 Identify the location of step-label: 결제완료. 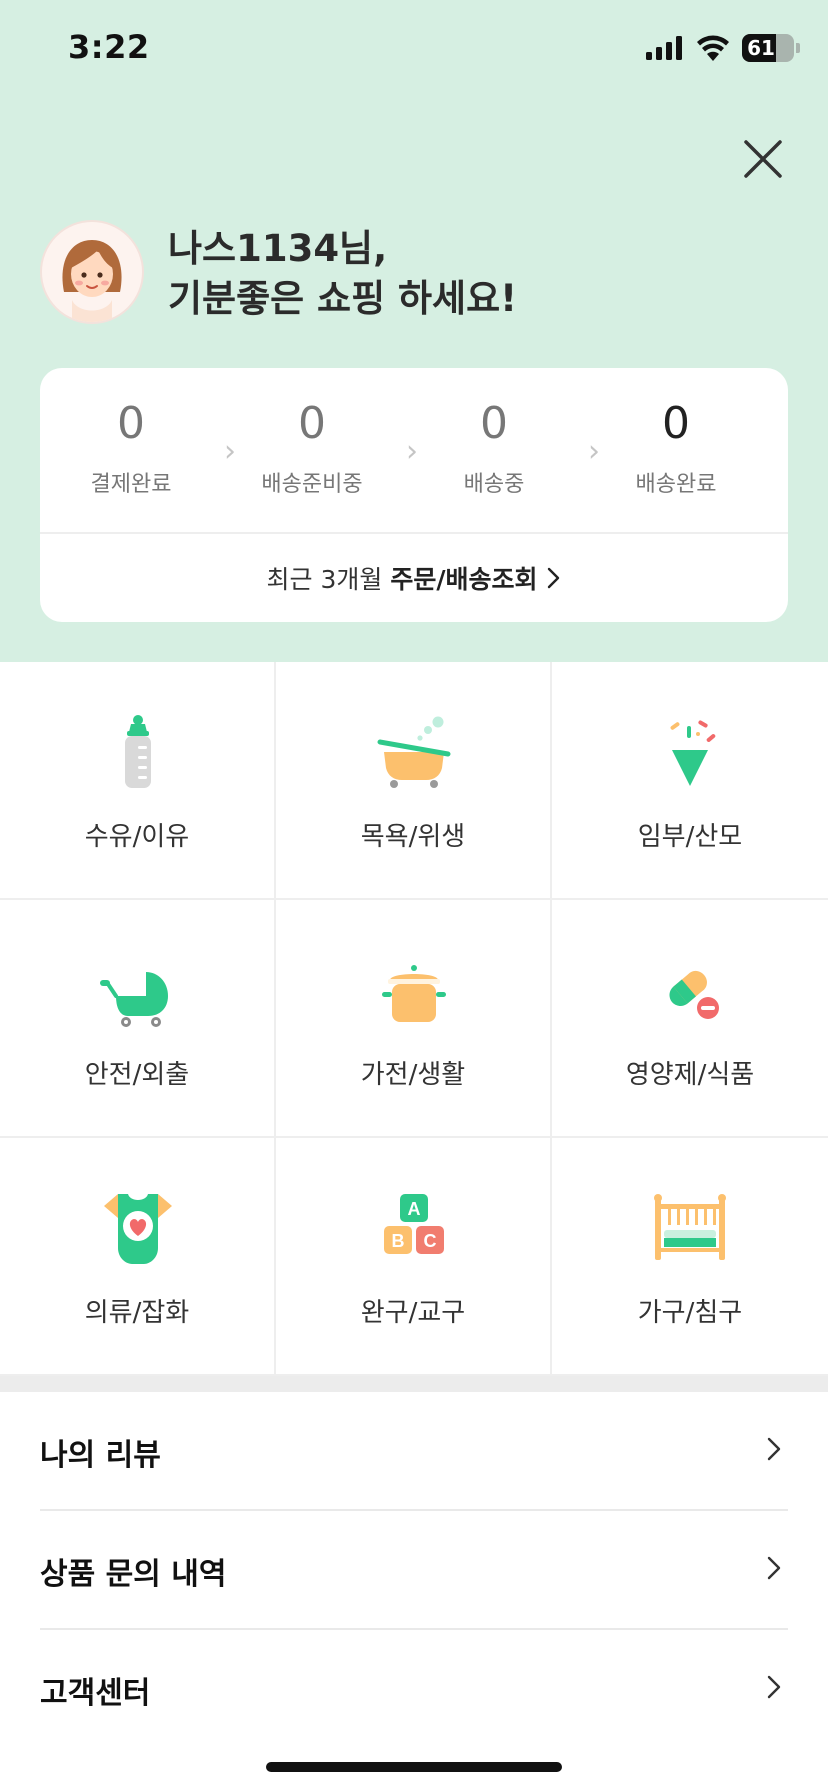
(131, 484).